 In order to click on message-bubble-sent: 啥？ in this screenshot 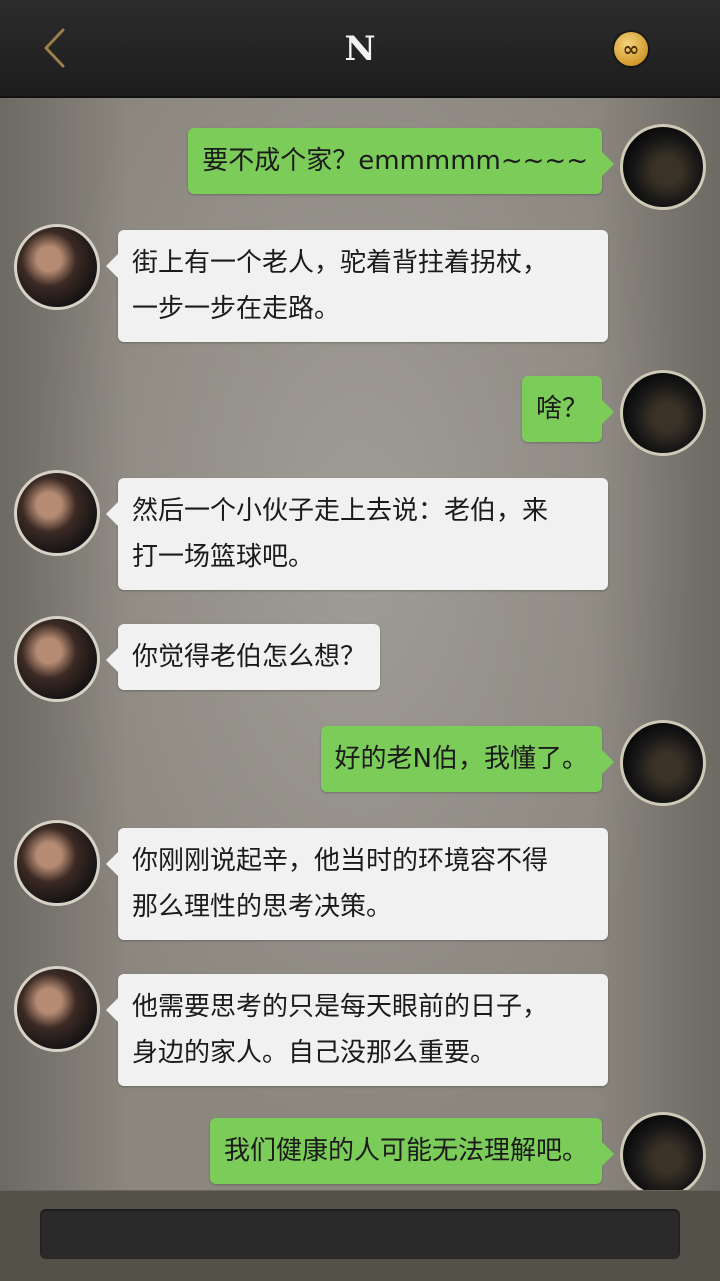, I will do `click(568, 409)`.